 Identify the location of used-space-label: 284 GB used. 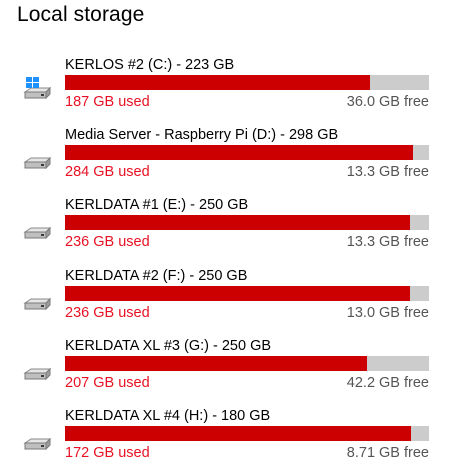
(107, 172).